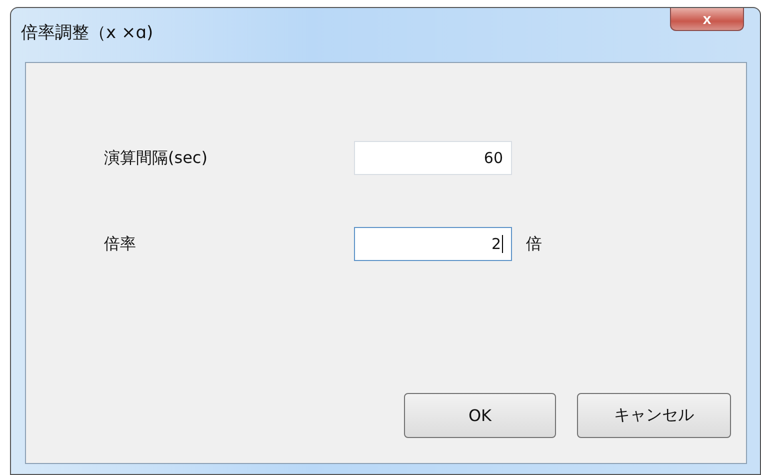 The image size is (761, 475). Describe the element at coordinates (87, 33) in the screenshot. I see `window-title: 倍率調整（x ×ɑ)` at that location.